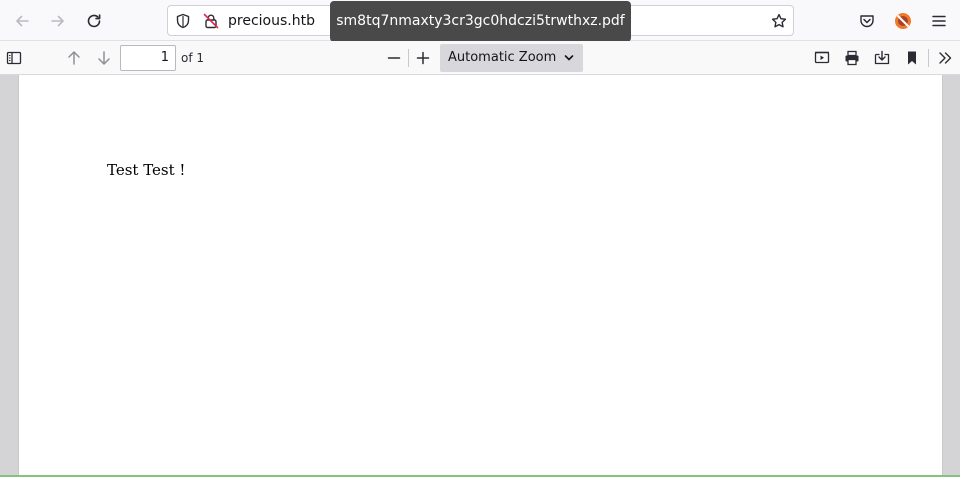 This screenshot has height=477, width=960. What do you see at coordinates (408, 58) in the screenshot?
I see `zoom-separator` at bounding box center [408, 58].